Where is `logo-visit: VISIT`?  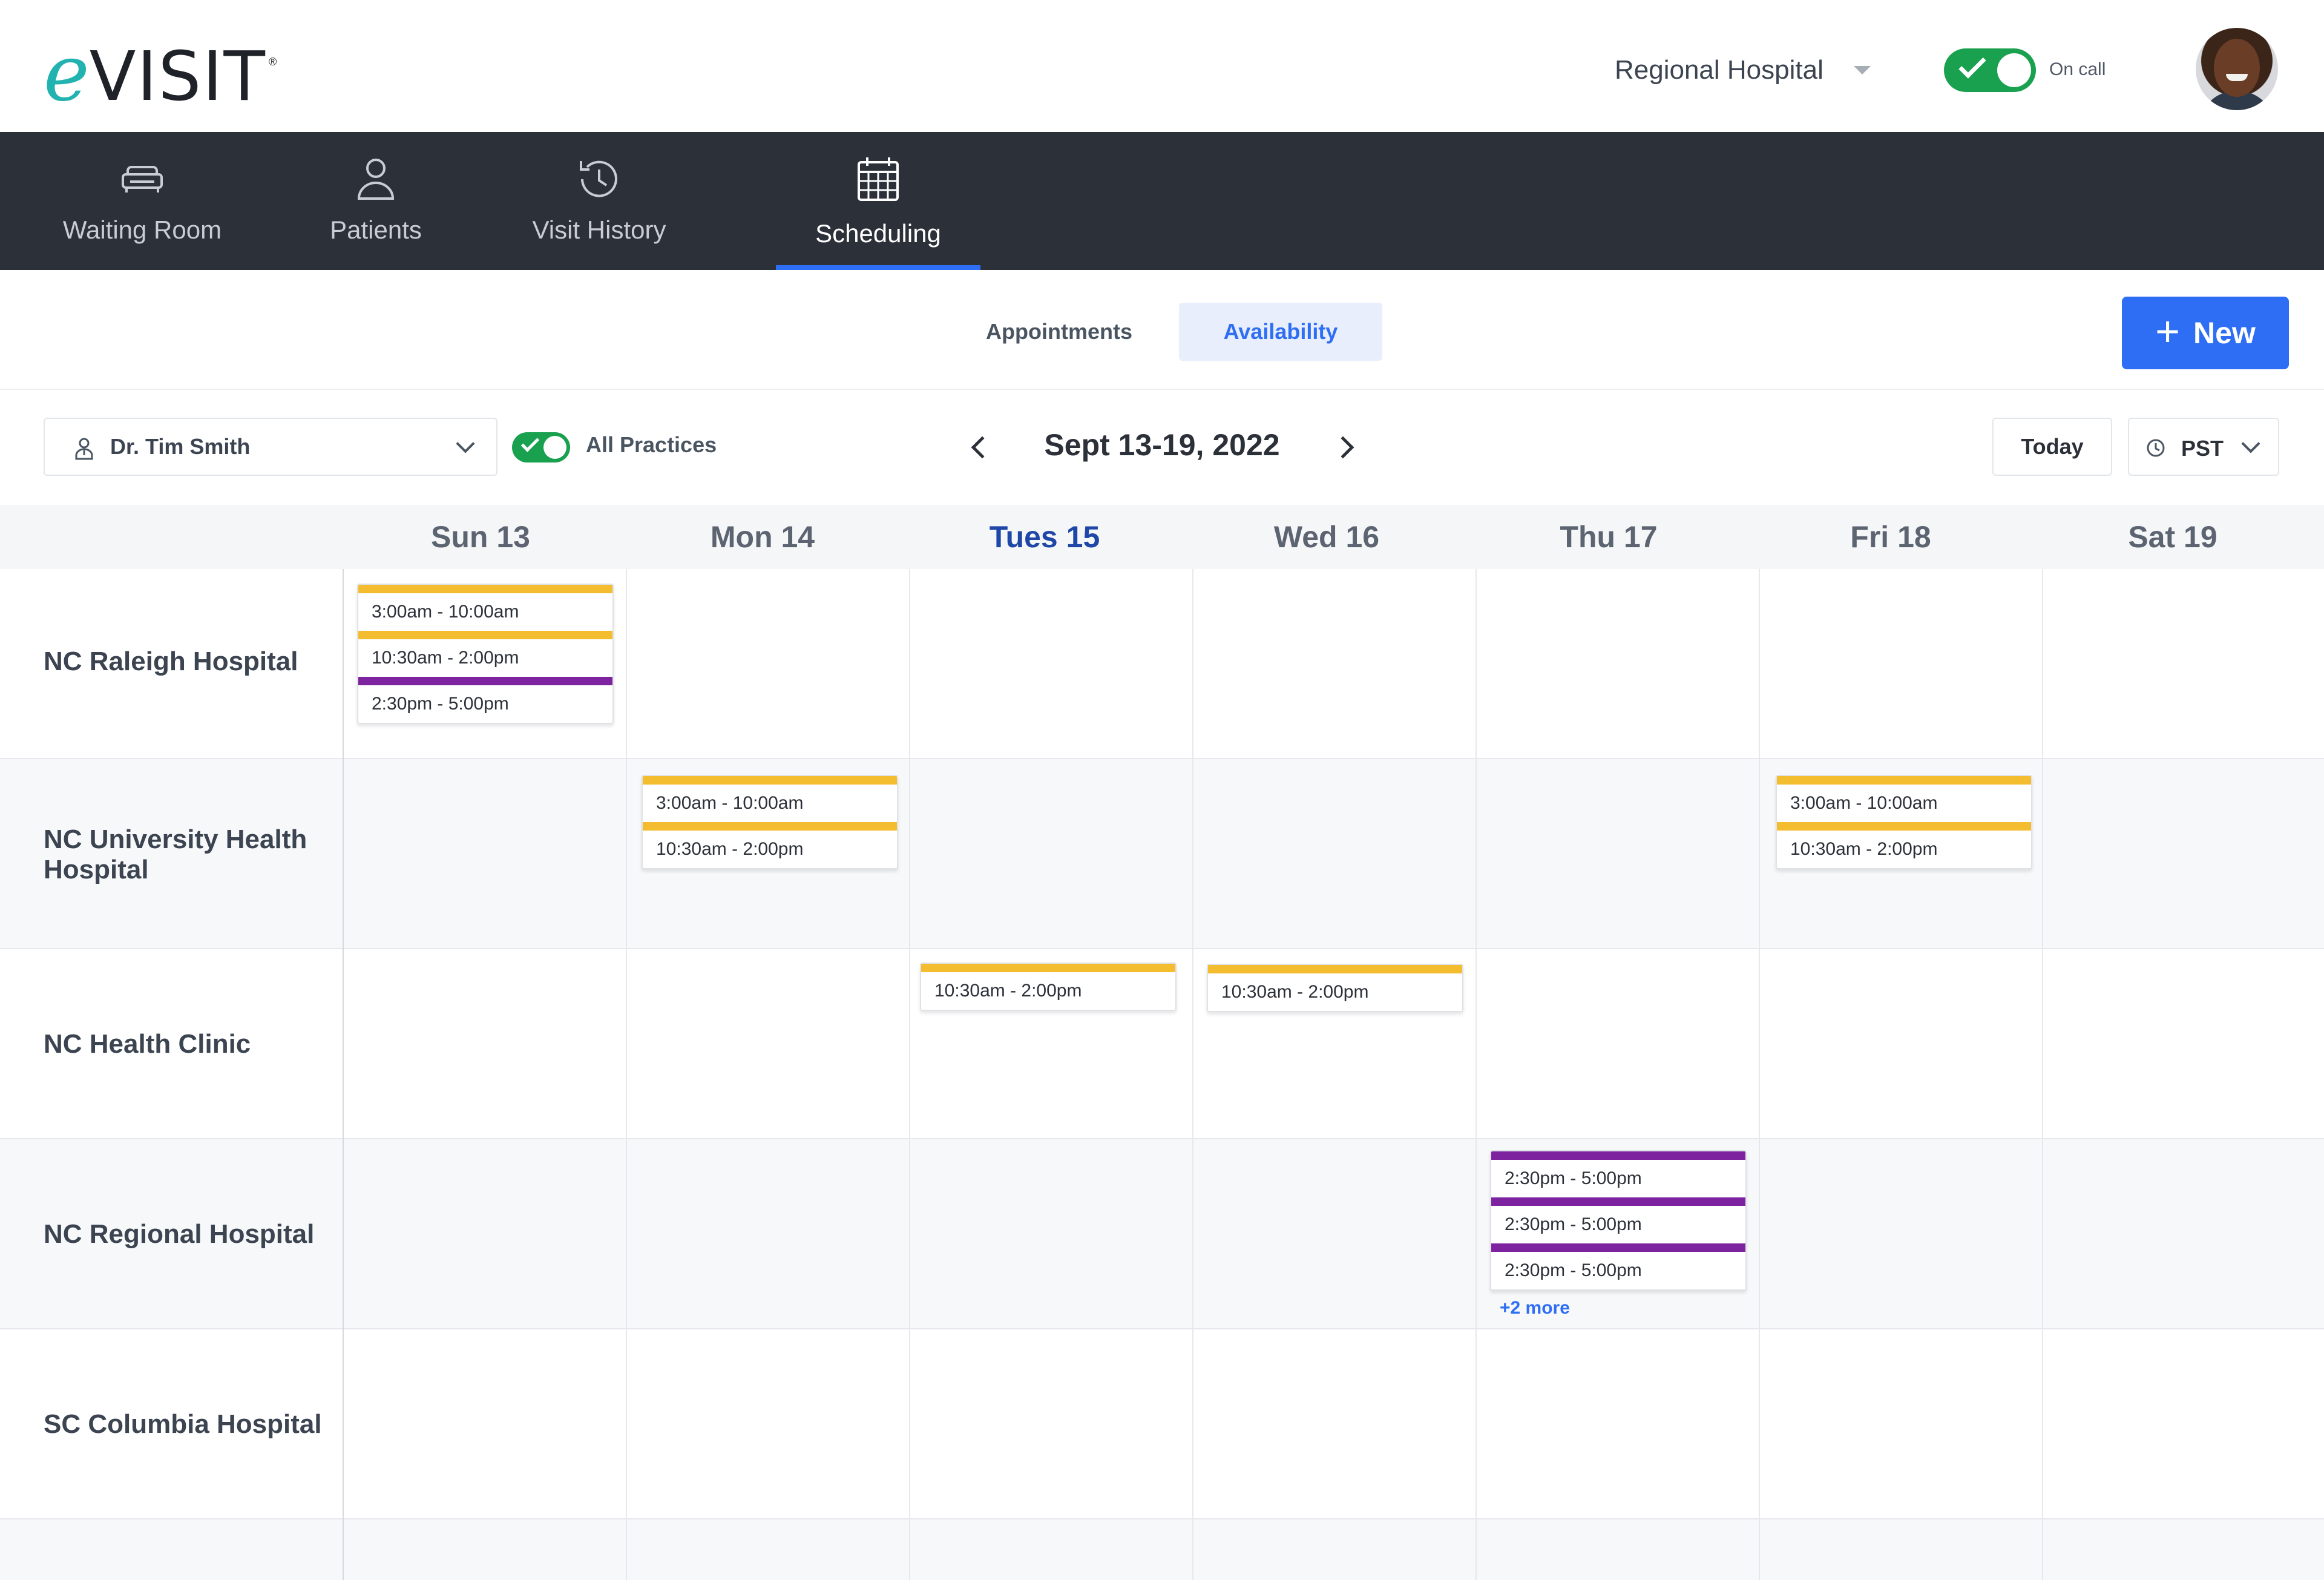 logo-visit: VISIT is located at coordinates (177, 77).